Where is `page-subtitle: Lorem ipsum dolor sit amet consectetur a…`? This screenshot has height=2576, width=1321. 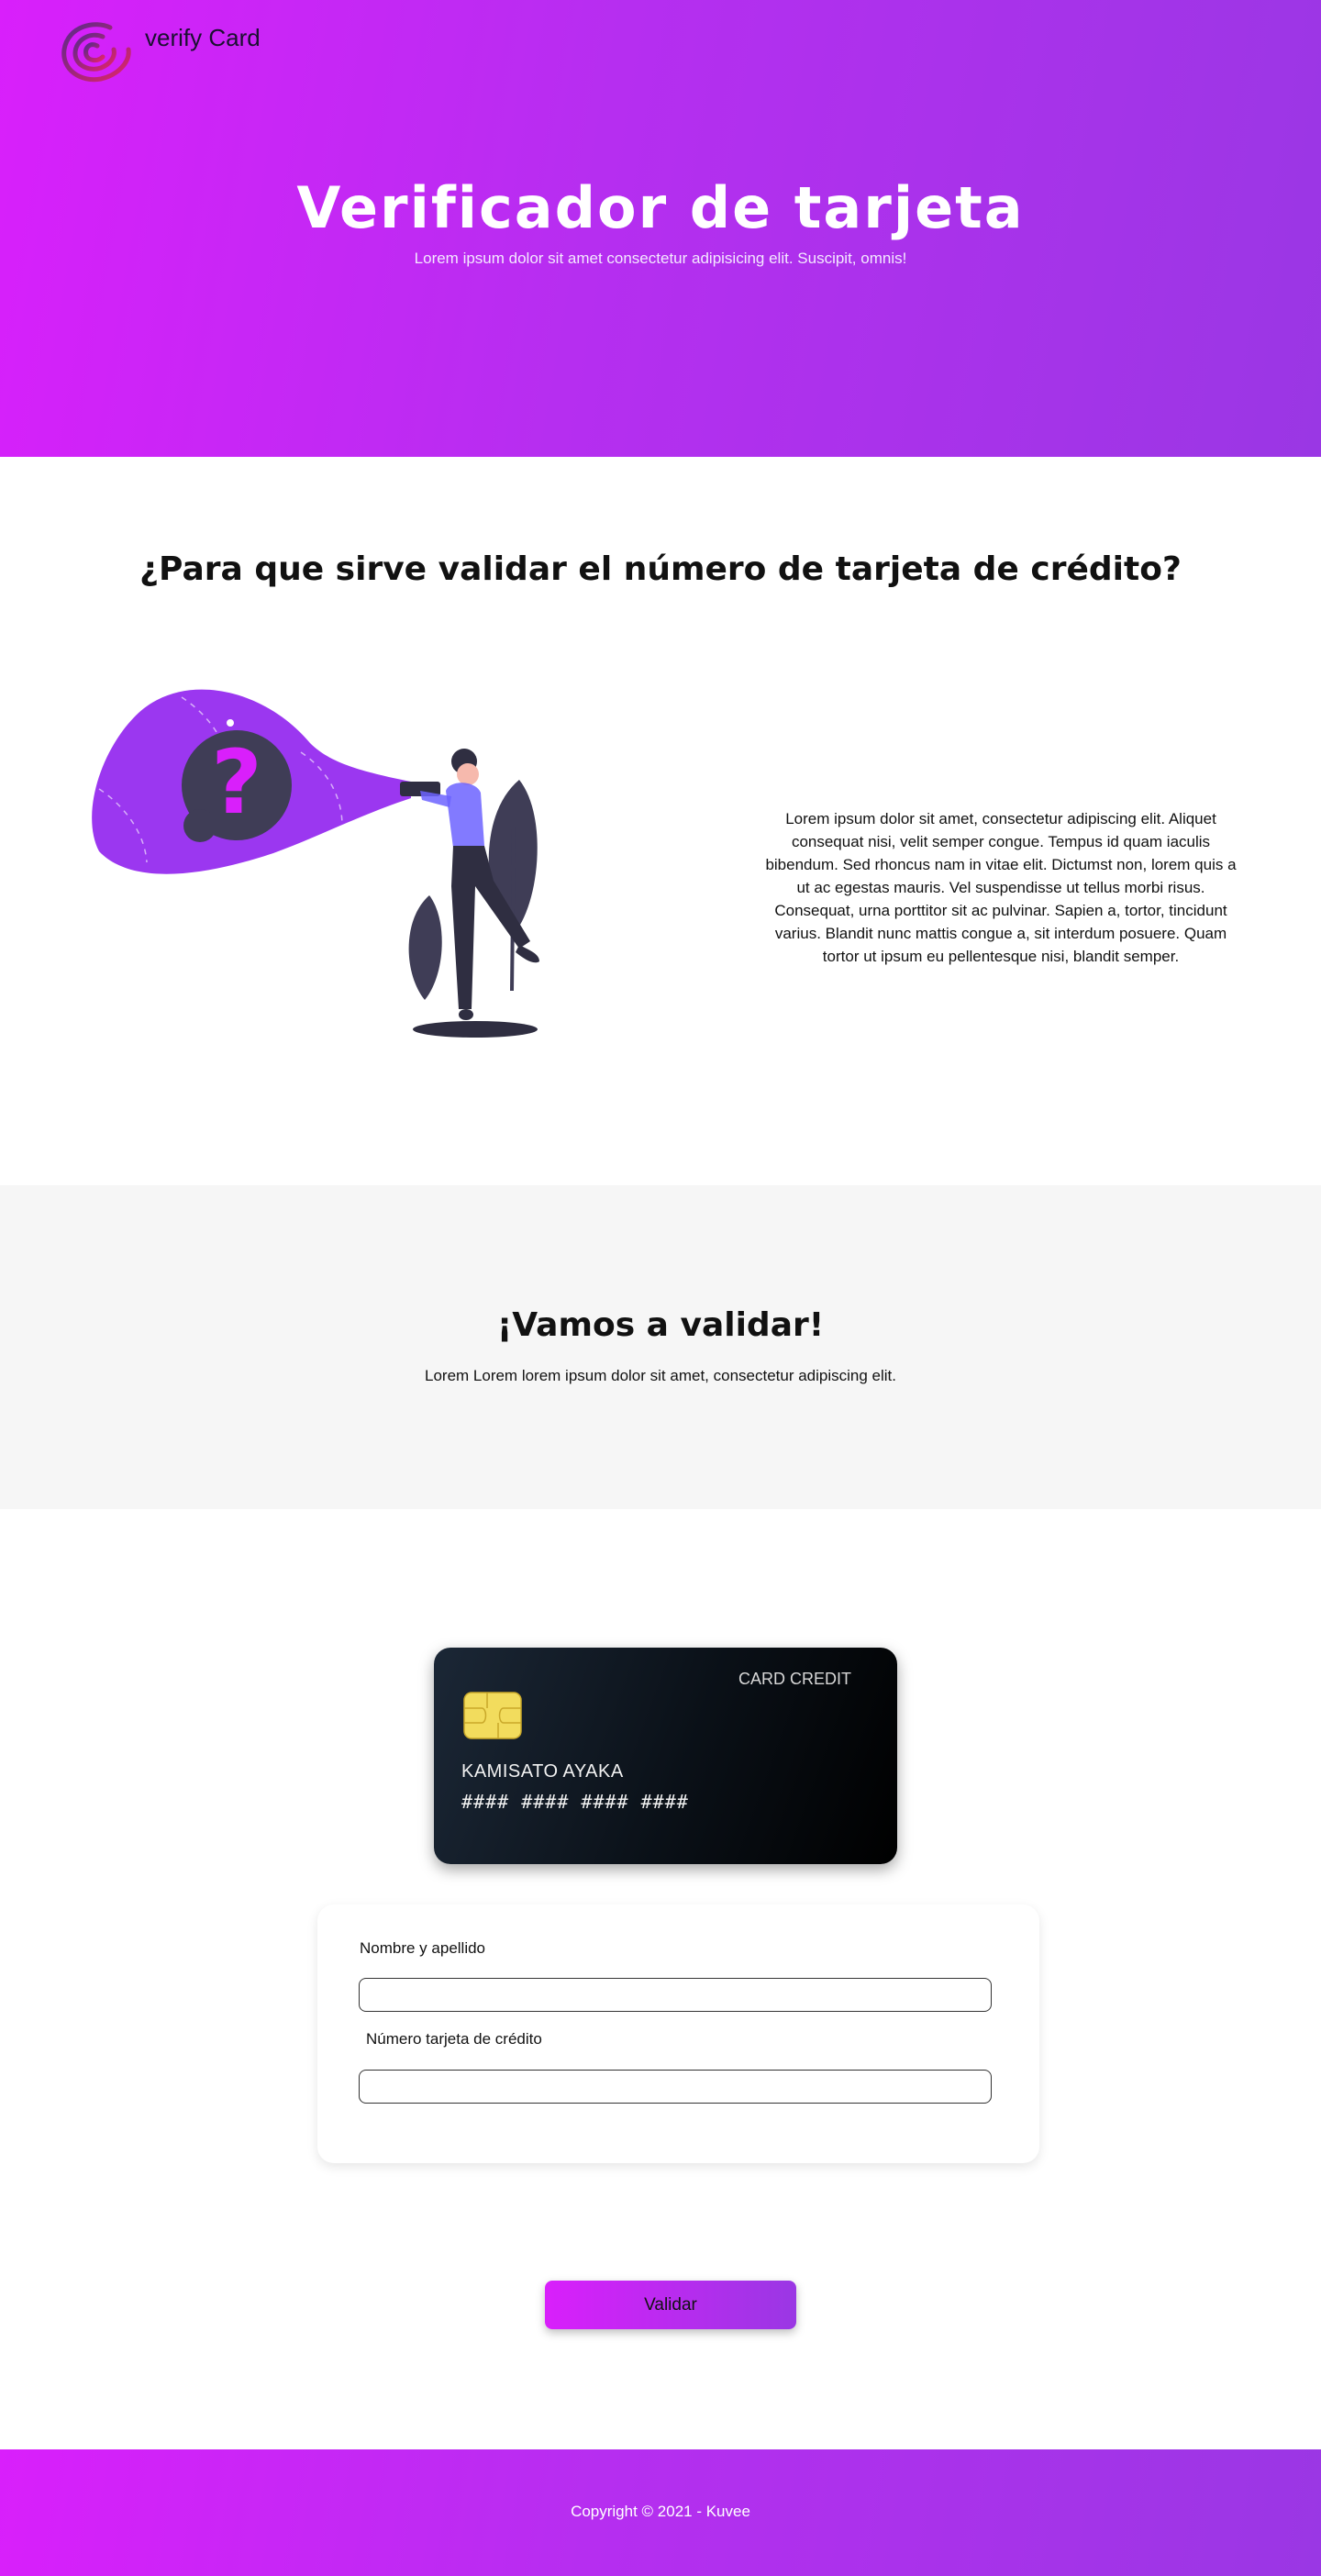
page-subtitle: Lorem ipsum dolor sit amet consectetur a… is located at coordinates (660, 258).